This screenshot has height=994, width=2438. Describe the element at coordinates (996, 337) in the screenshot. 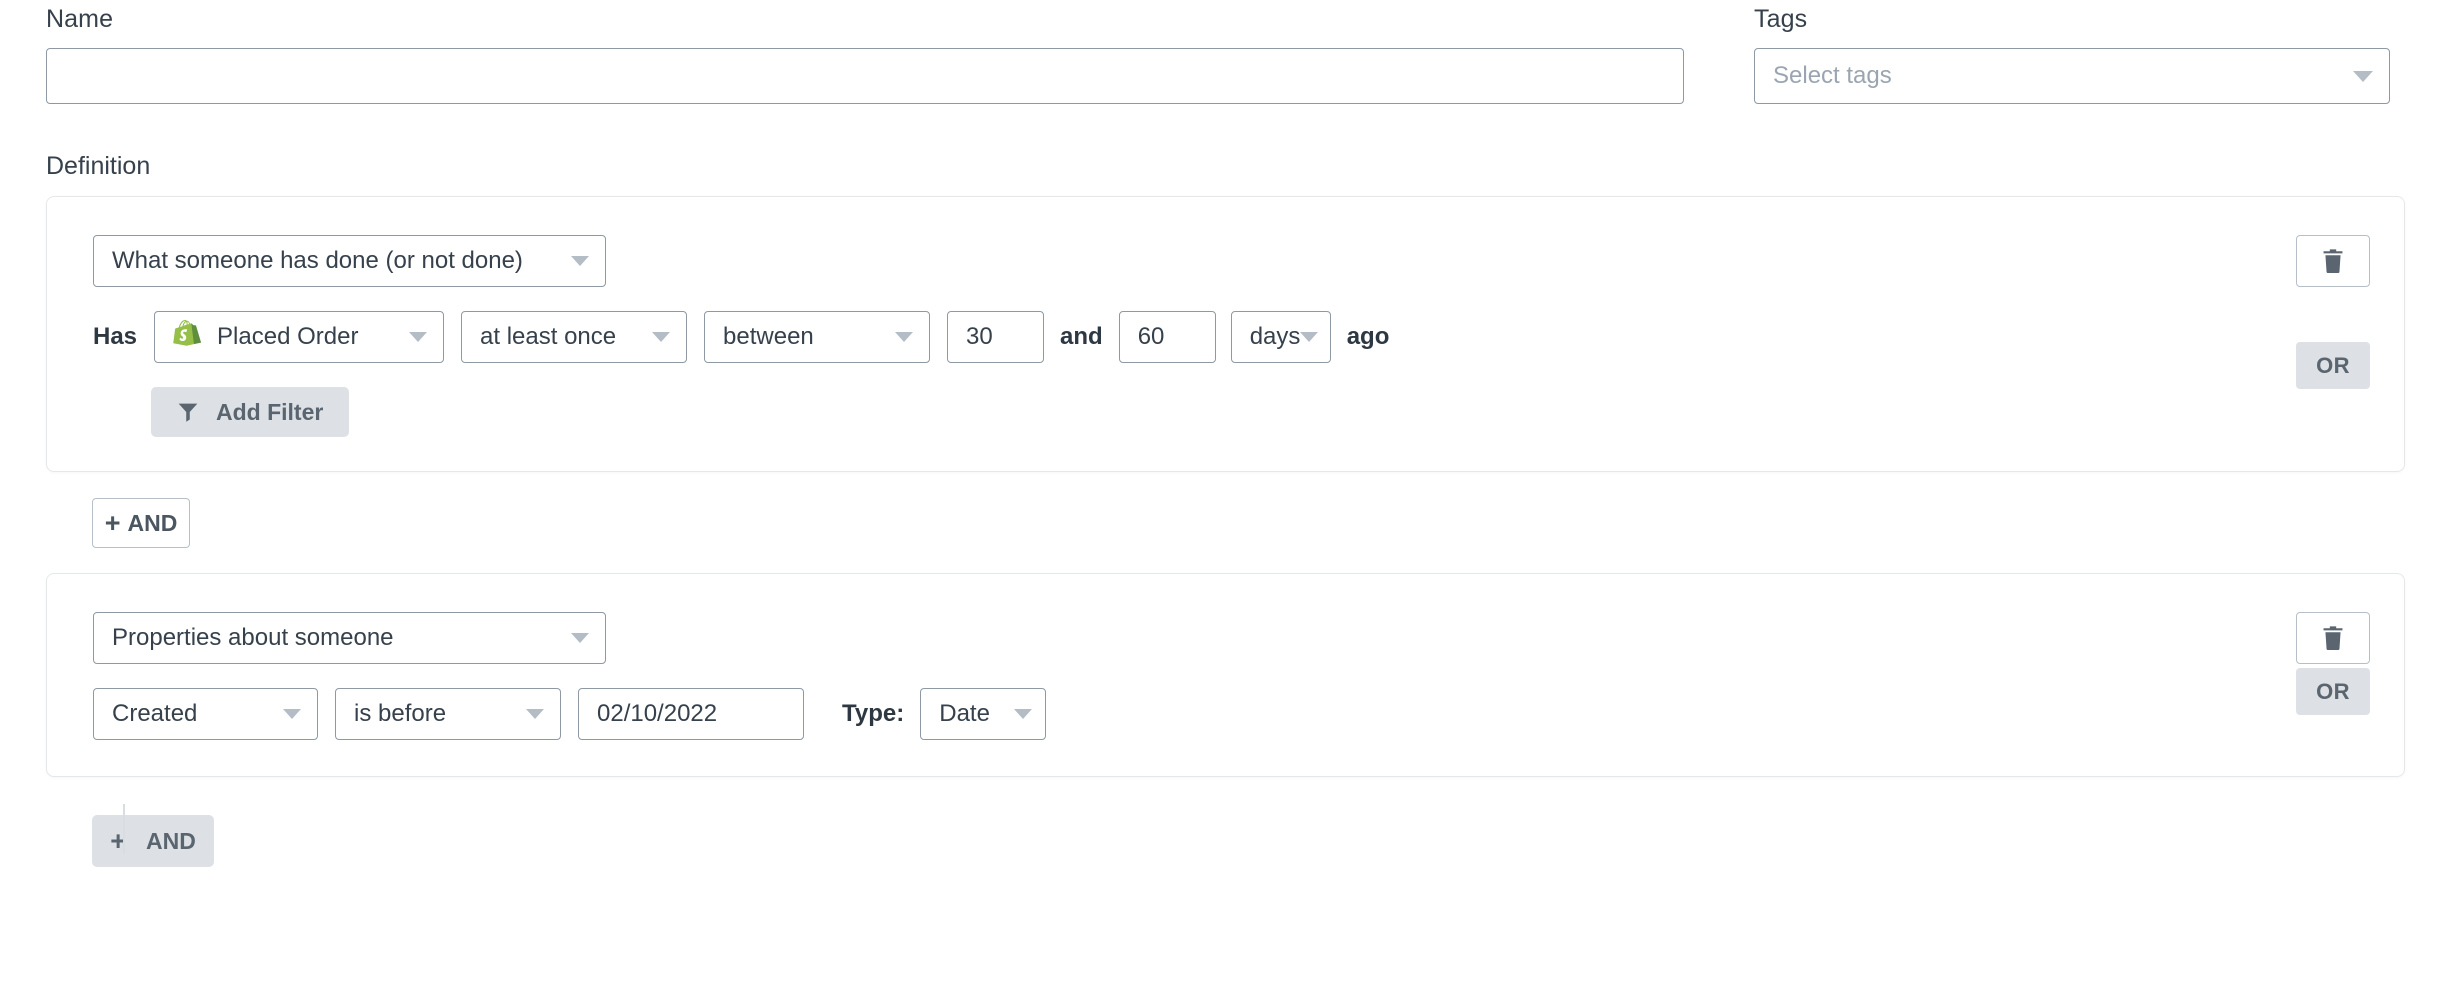

I see `value-start-input: 30` at that location.